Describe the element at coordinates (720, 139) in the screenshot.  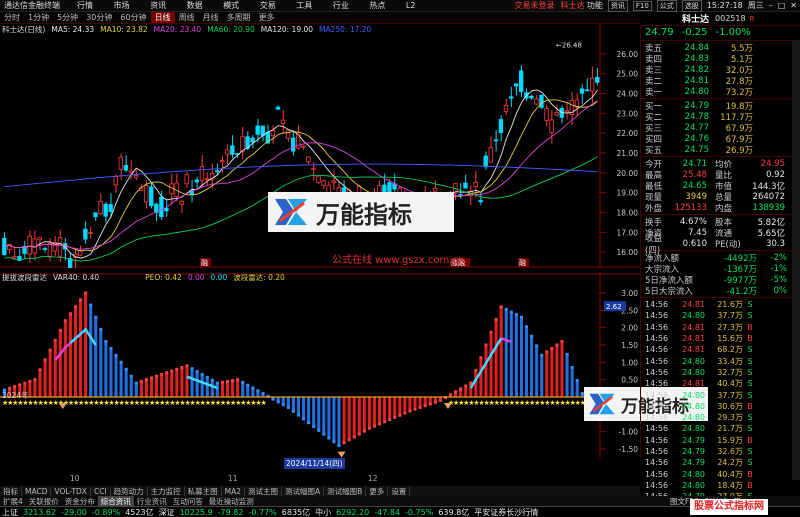
I see `bid-row: 买四 24.76 67.9万` at that location.